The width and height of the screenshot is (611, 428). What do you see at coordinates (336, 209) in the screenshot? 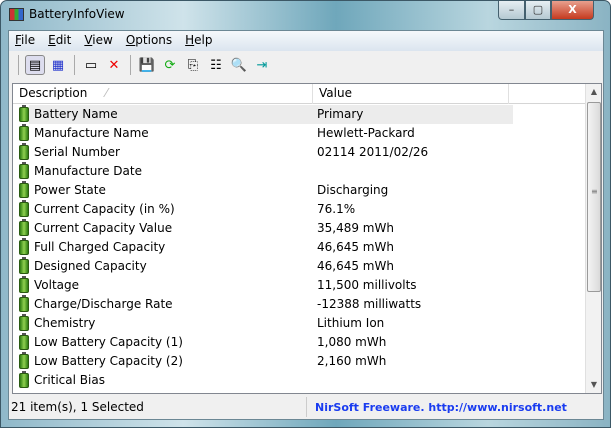
I see `row-value: 76.1%` at bounding box center [336, 209].